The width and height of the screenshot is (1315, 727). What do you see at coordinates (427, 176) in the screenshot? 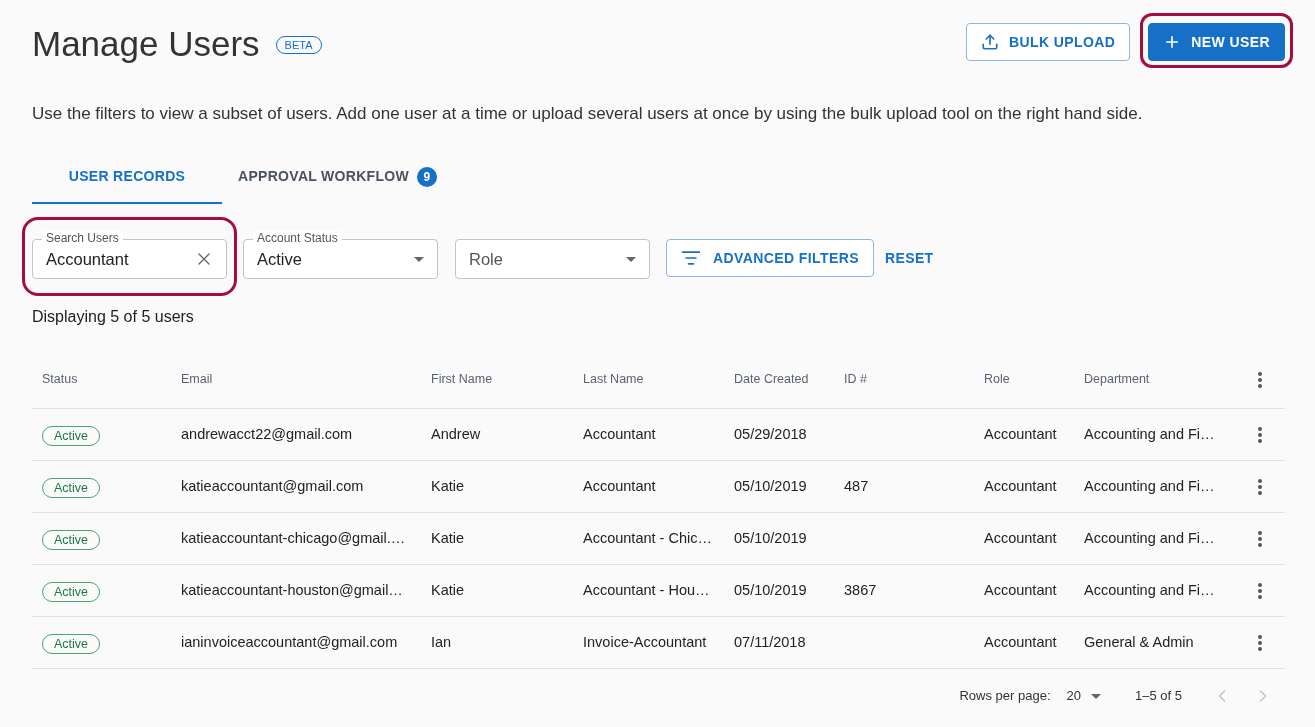
I see `count-badge: 9` at bounding box center [427, 176].